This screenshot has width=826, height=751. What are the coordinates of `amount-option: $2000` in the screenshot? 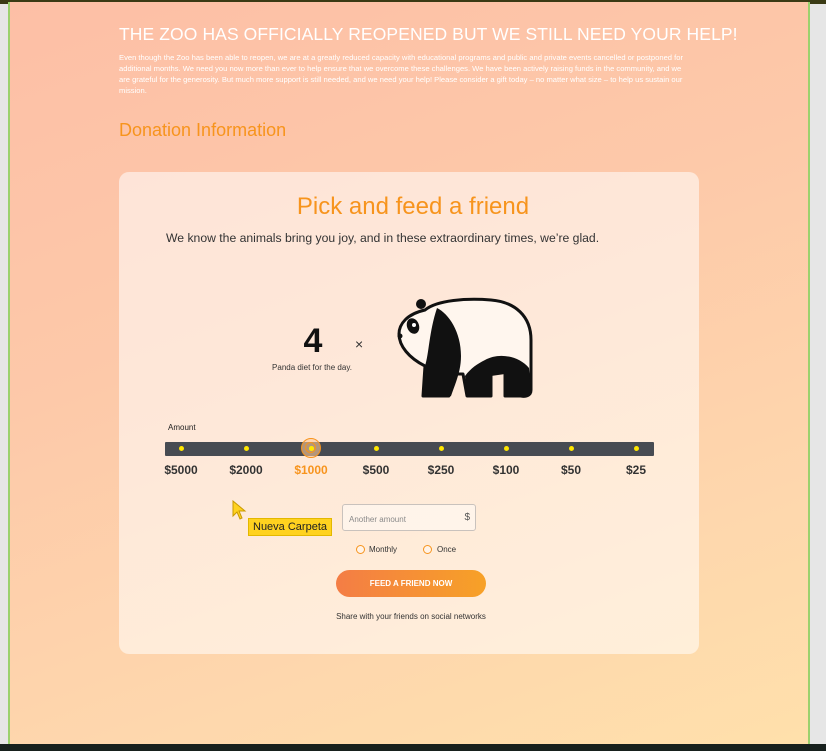 It's located at (246, 470).